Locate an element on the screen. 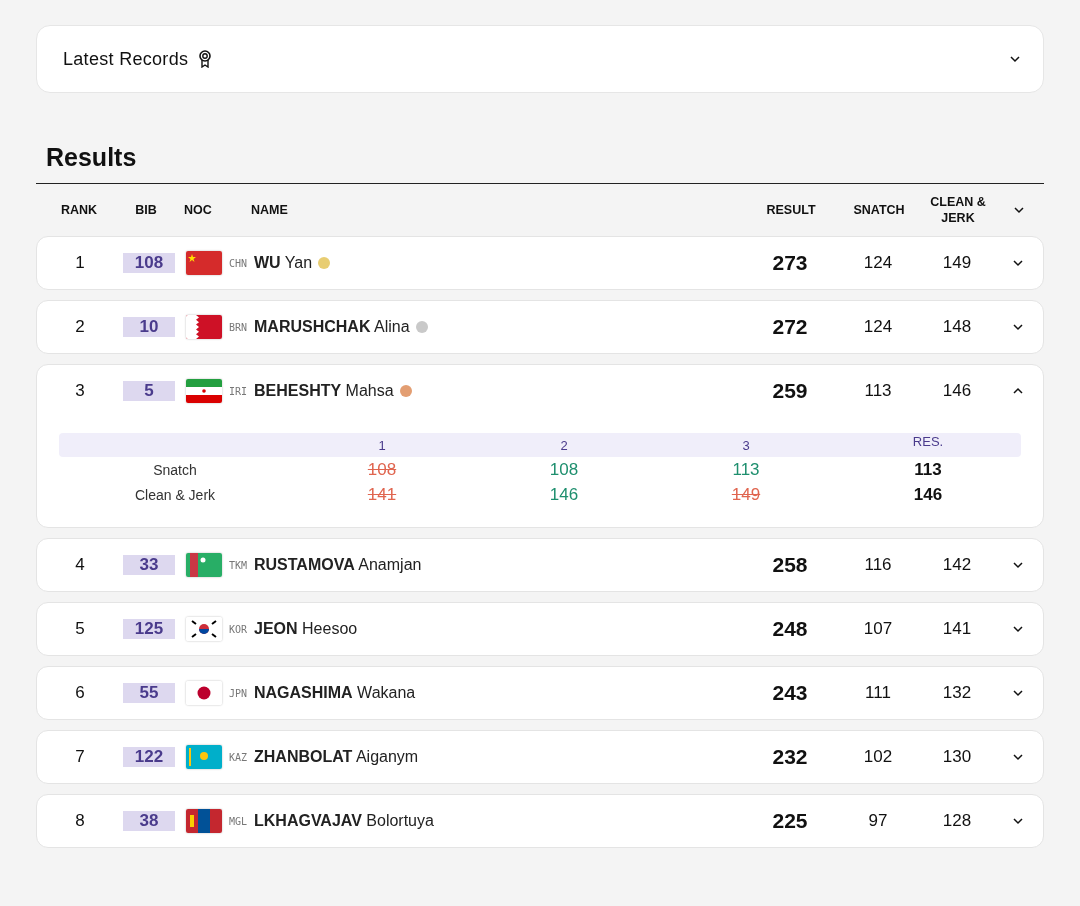  records-panel: Latest Records is located at coordinates (540, 59).